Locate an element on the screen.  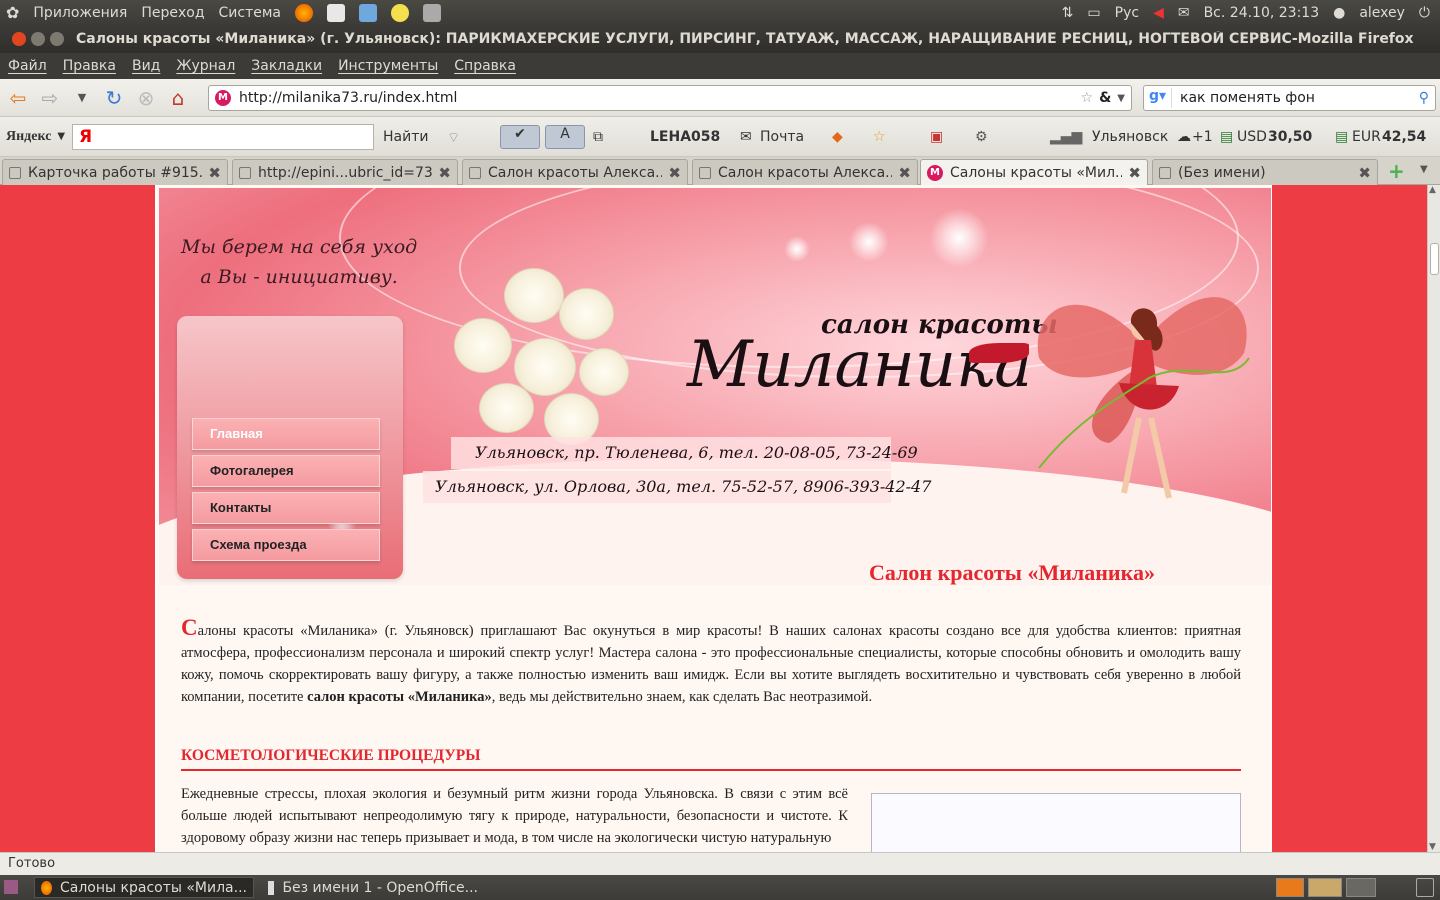
tab-item-active: M Салоны красоты «Мил... ✖ is located at coordinates (1034, 172).